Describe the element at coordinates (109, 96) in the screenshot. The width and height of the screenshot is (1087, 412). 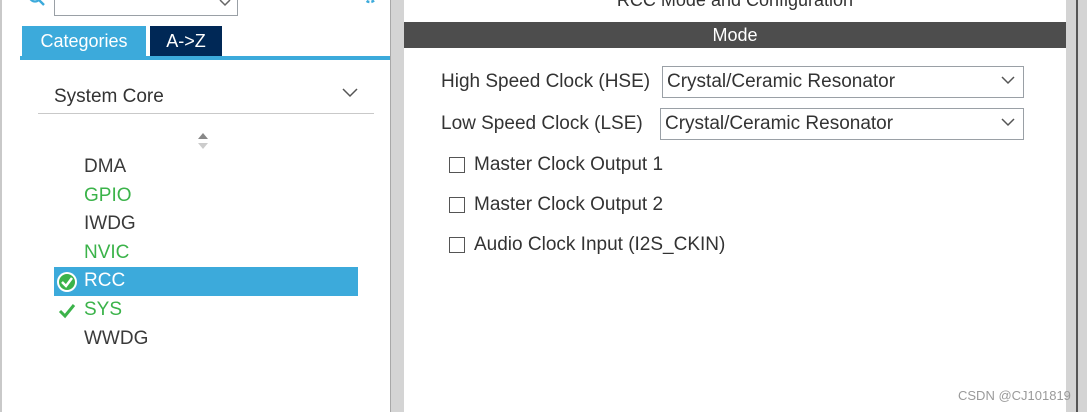
I see `category-dropdown-label: System Core` at that location.